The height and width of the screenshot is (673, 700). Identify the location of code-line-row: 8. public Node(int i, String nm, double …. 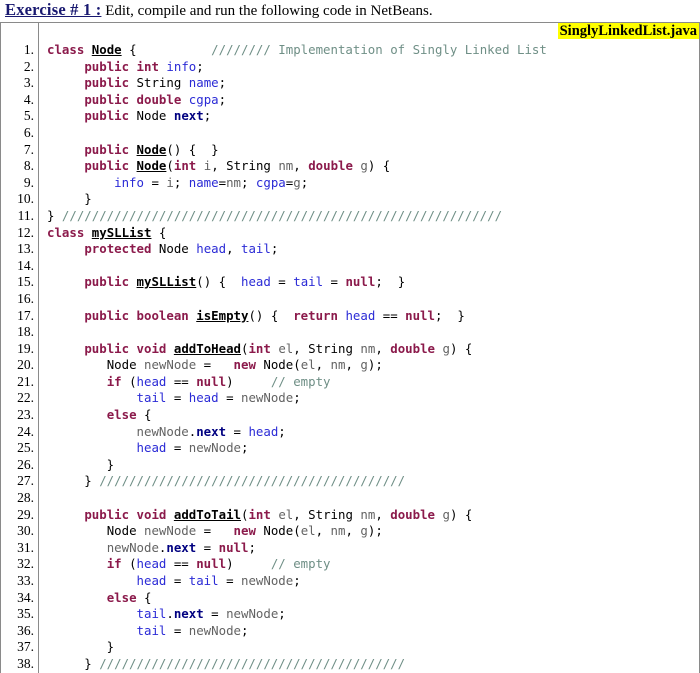
(350, 166).